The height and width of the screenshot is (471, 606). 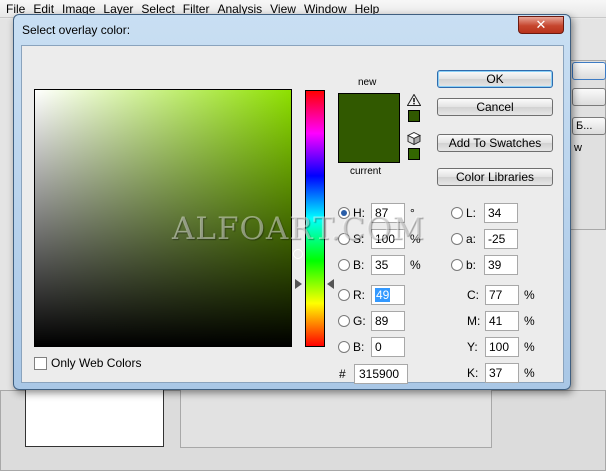 I want to click on cyan-row: C: 77 %, so click(x=501, y=295).